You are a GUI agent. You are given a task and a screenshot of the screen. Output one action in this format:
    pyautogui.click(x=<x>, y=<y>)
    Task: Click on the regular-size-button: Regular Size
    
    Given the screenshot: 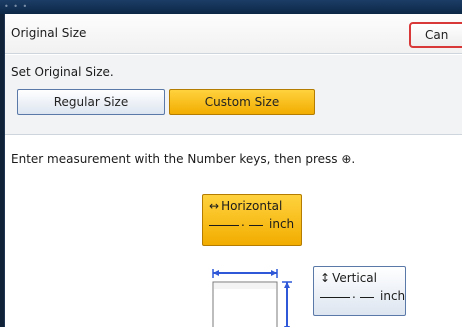 What is the action you would take?
    pyautogui.click(x=91, y=102)
    